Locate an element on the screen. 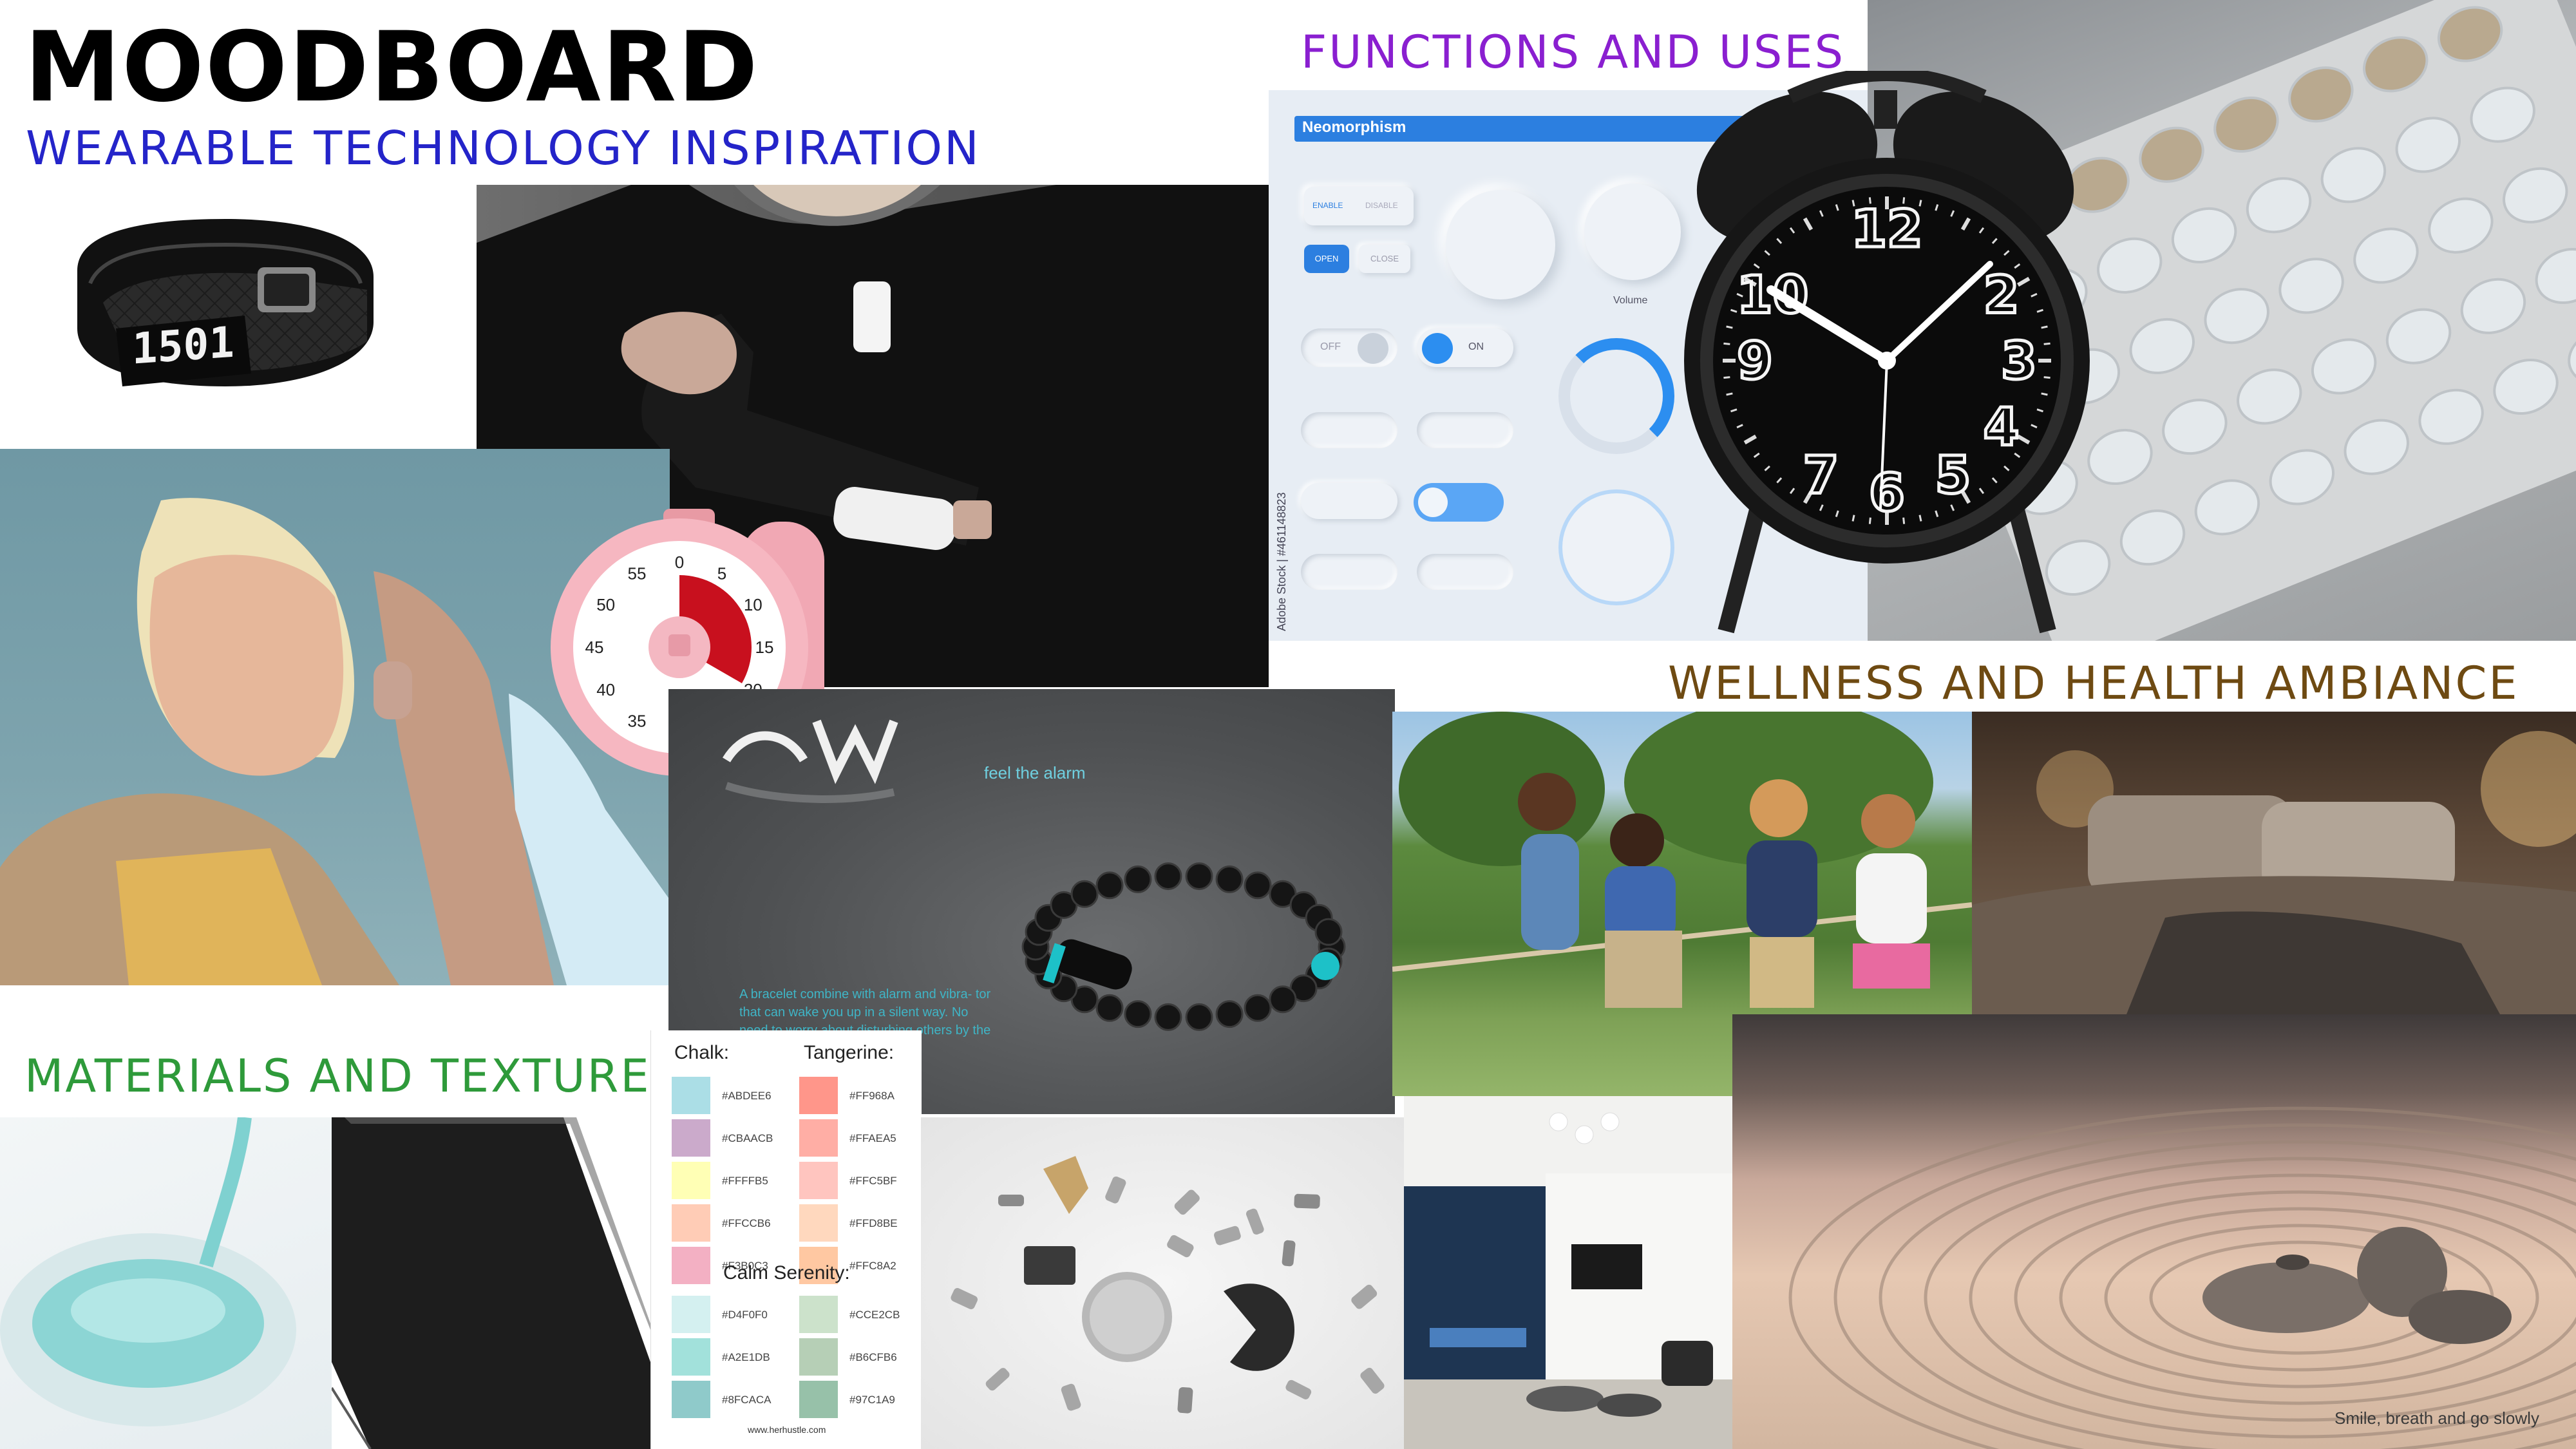 This screenshot has width=2576, height=1449. waiting-room-photo is located at coordinates (1568, 1272).